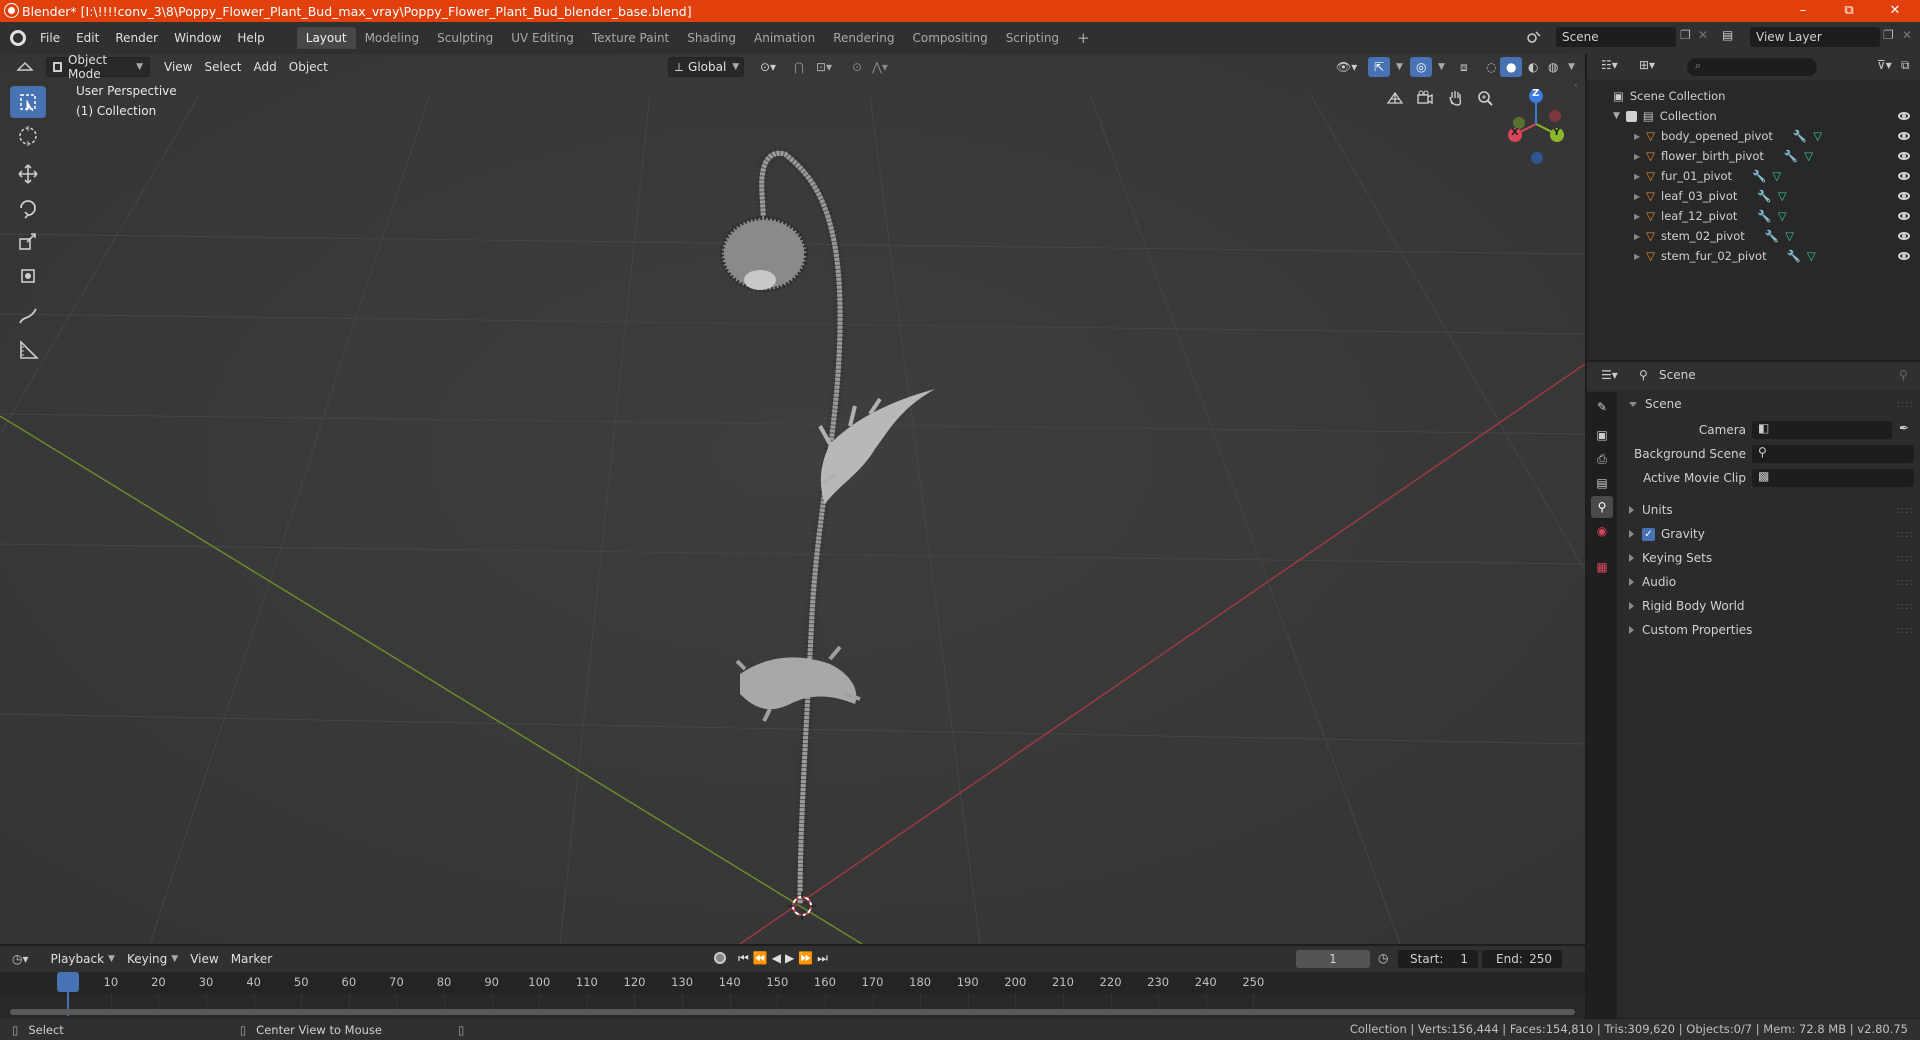  I want to click on menu-object: Object, so click(308, 67).